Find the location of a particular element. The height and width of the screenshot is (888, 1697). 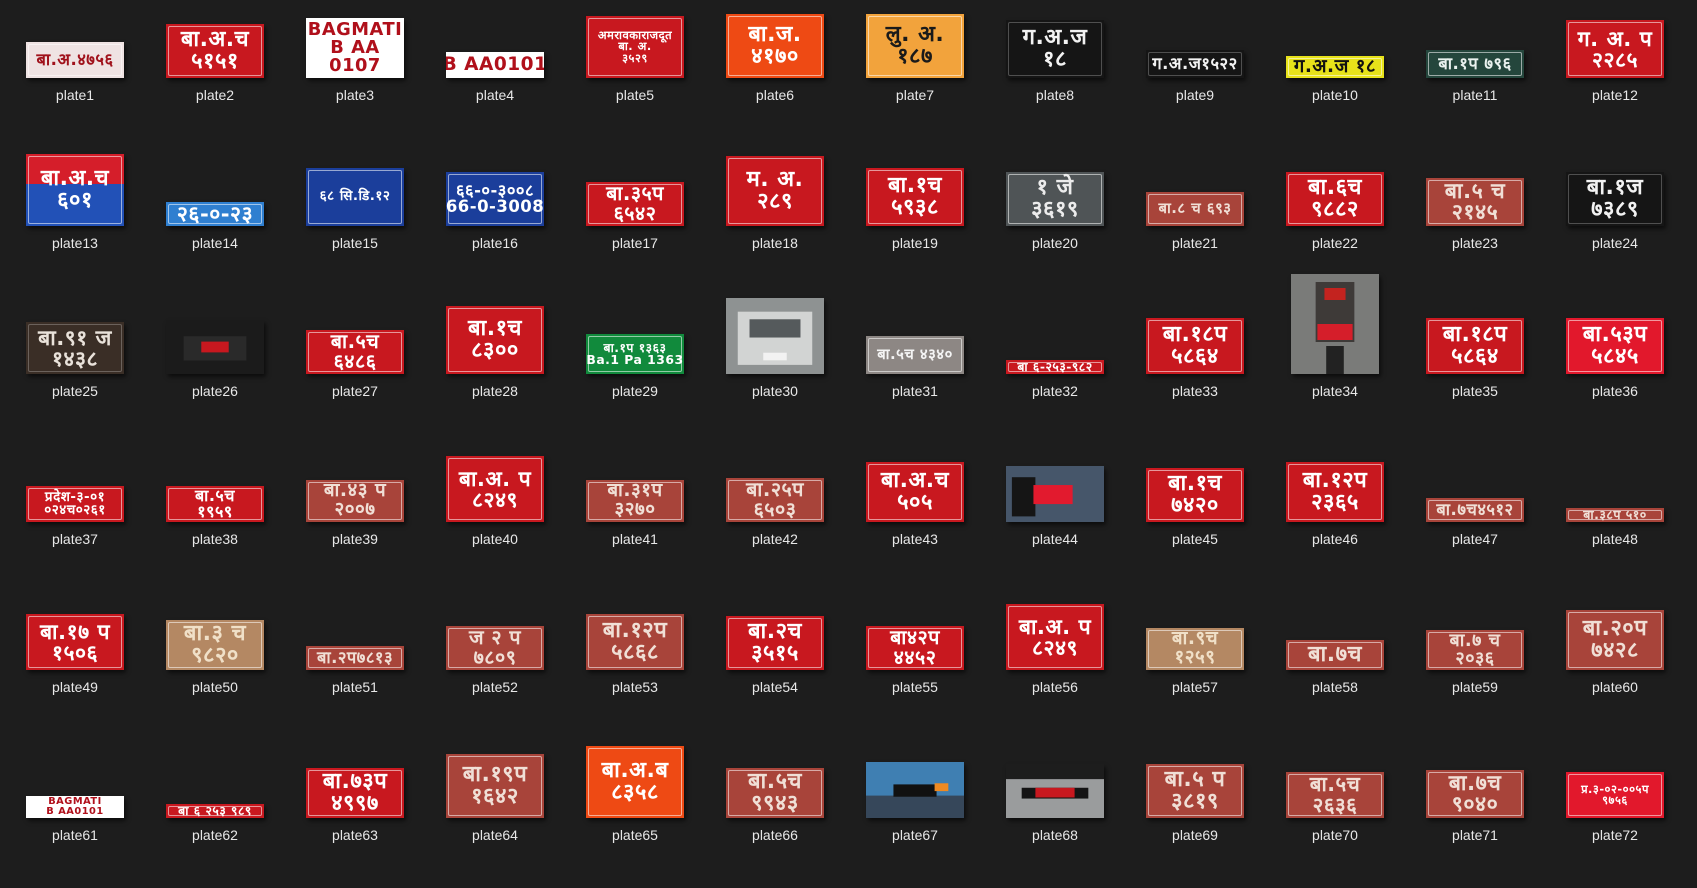

gallery-item: plate44 is located at coordinates (1055, 518).